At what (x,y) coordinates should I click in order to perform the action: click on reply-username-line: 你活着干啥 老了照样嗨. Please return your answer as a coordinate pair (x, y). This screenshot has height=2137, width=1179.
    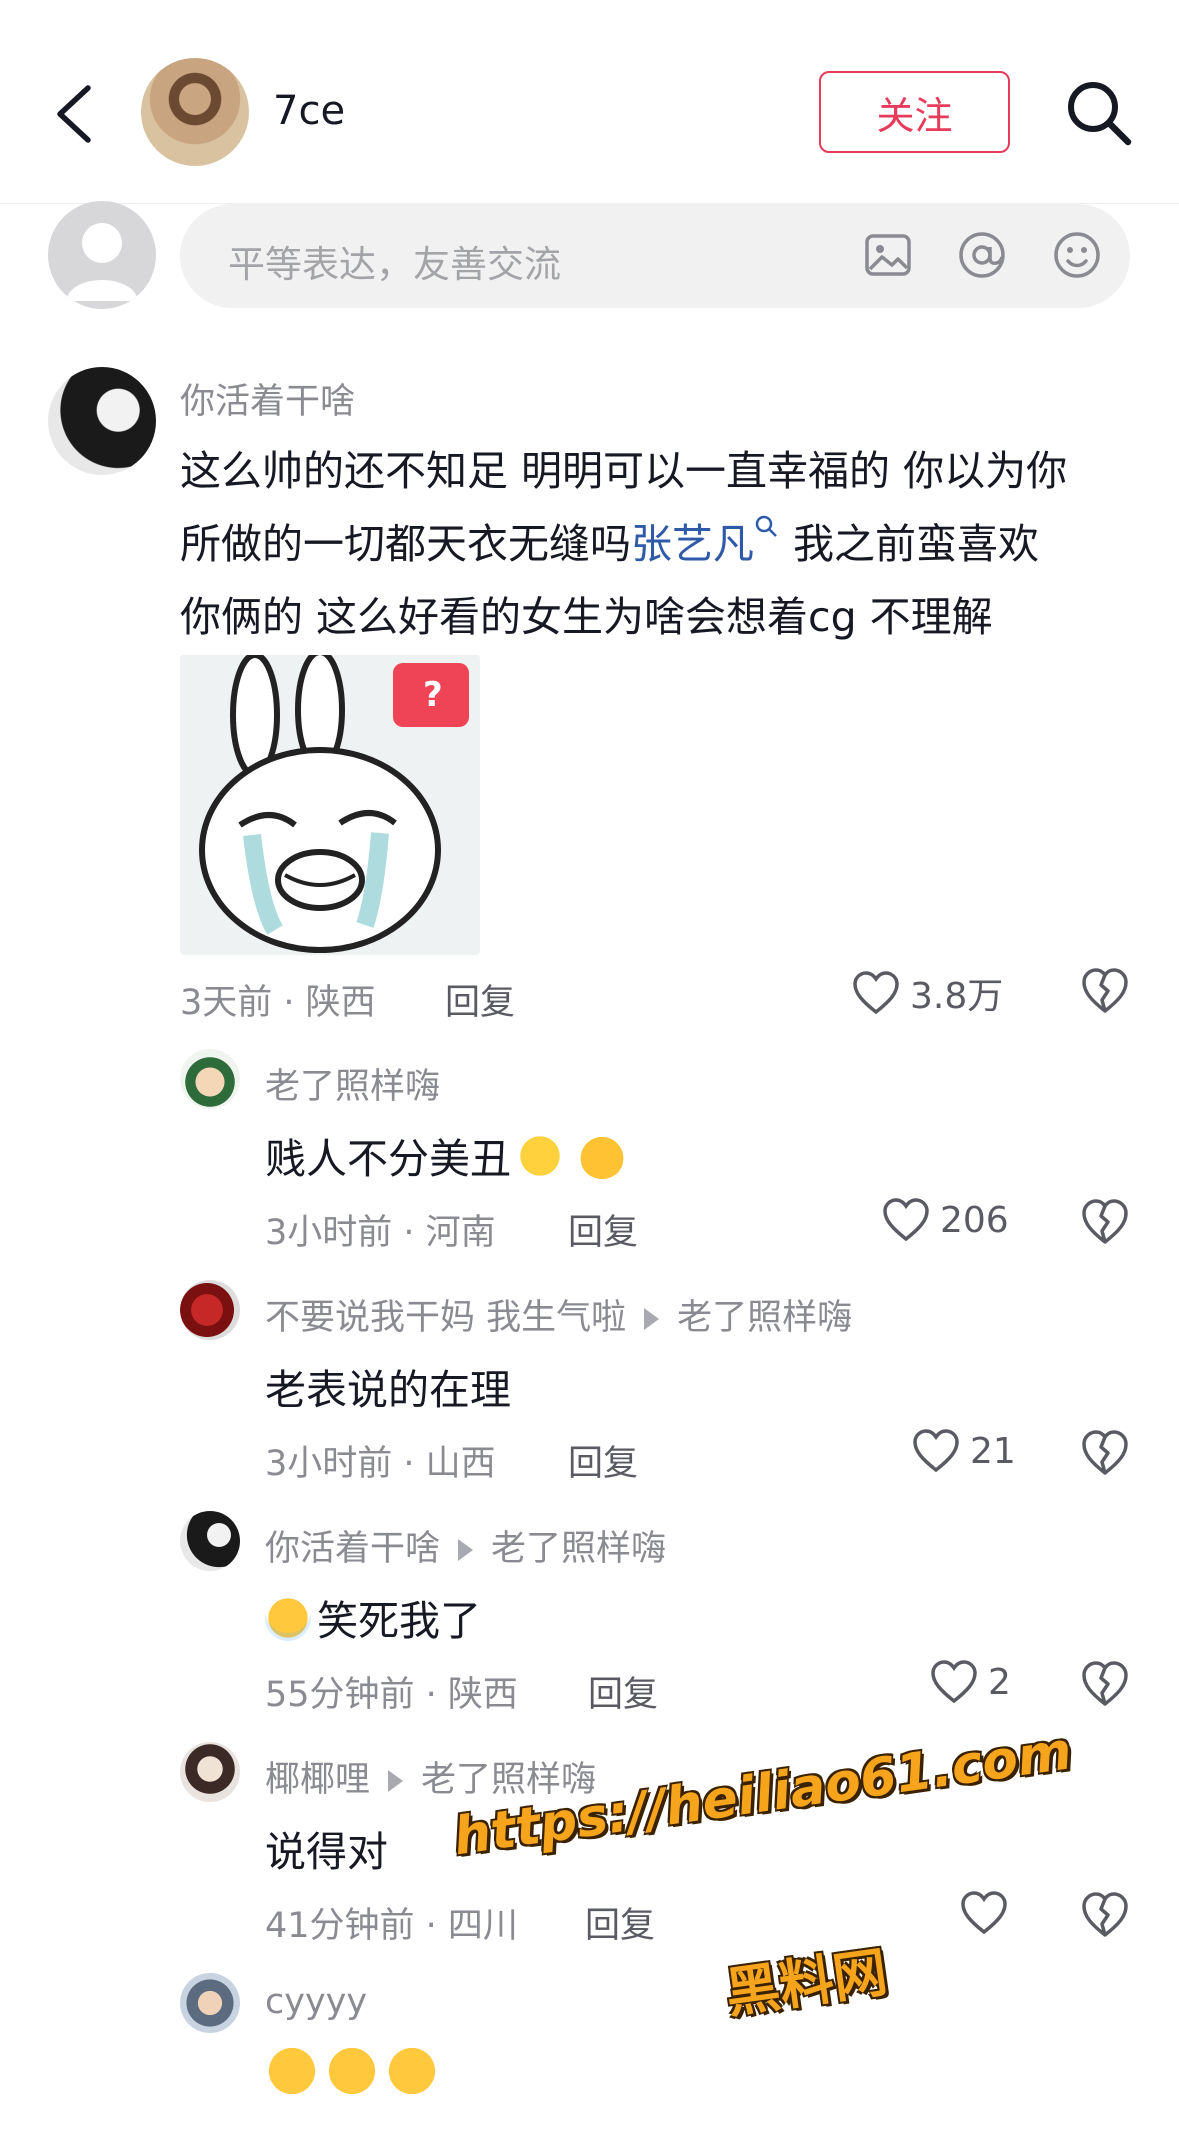
    Looking at the image, I should click on (465, 1545).